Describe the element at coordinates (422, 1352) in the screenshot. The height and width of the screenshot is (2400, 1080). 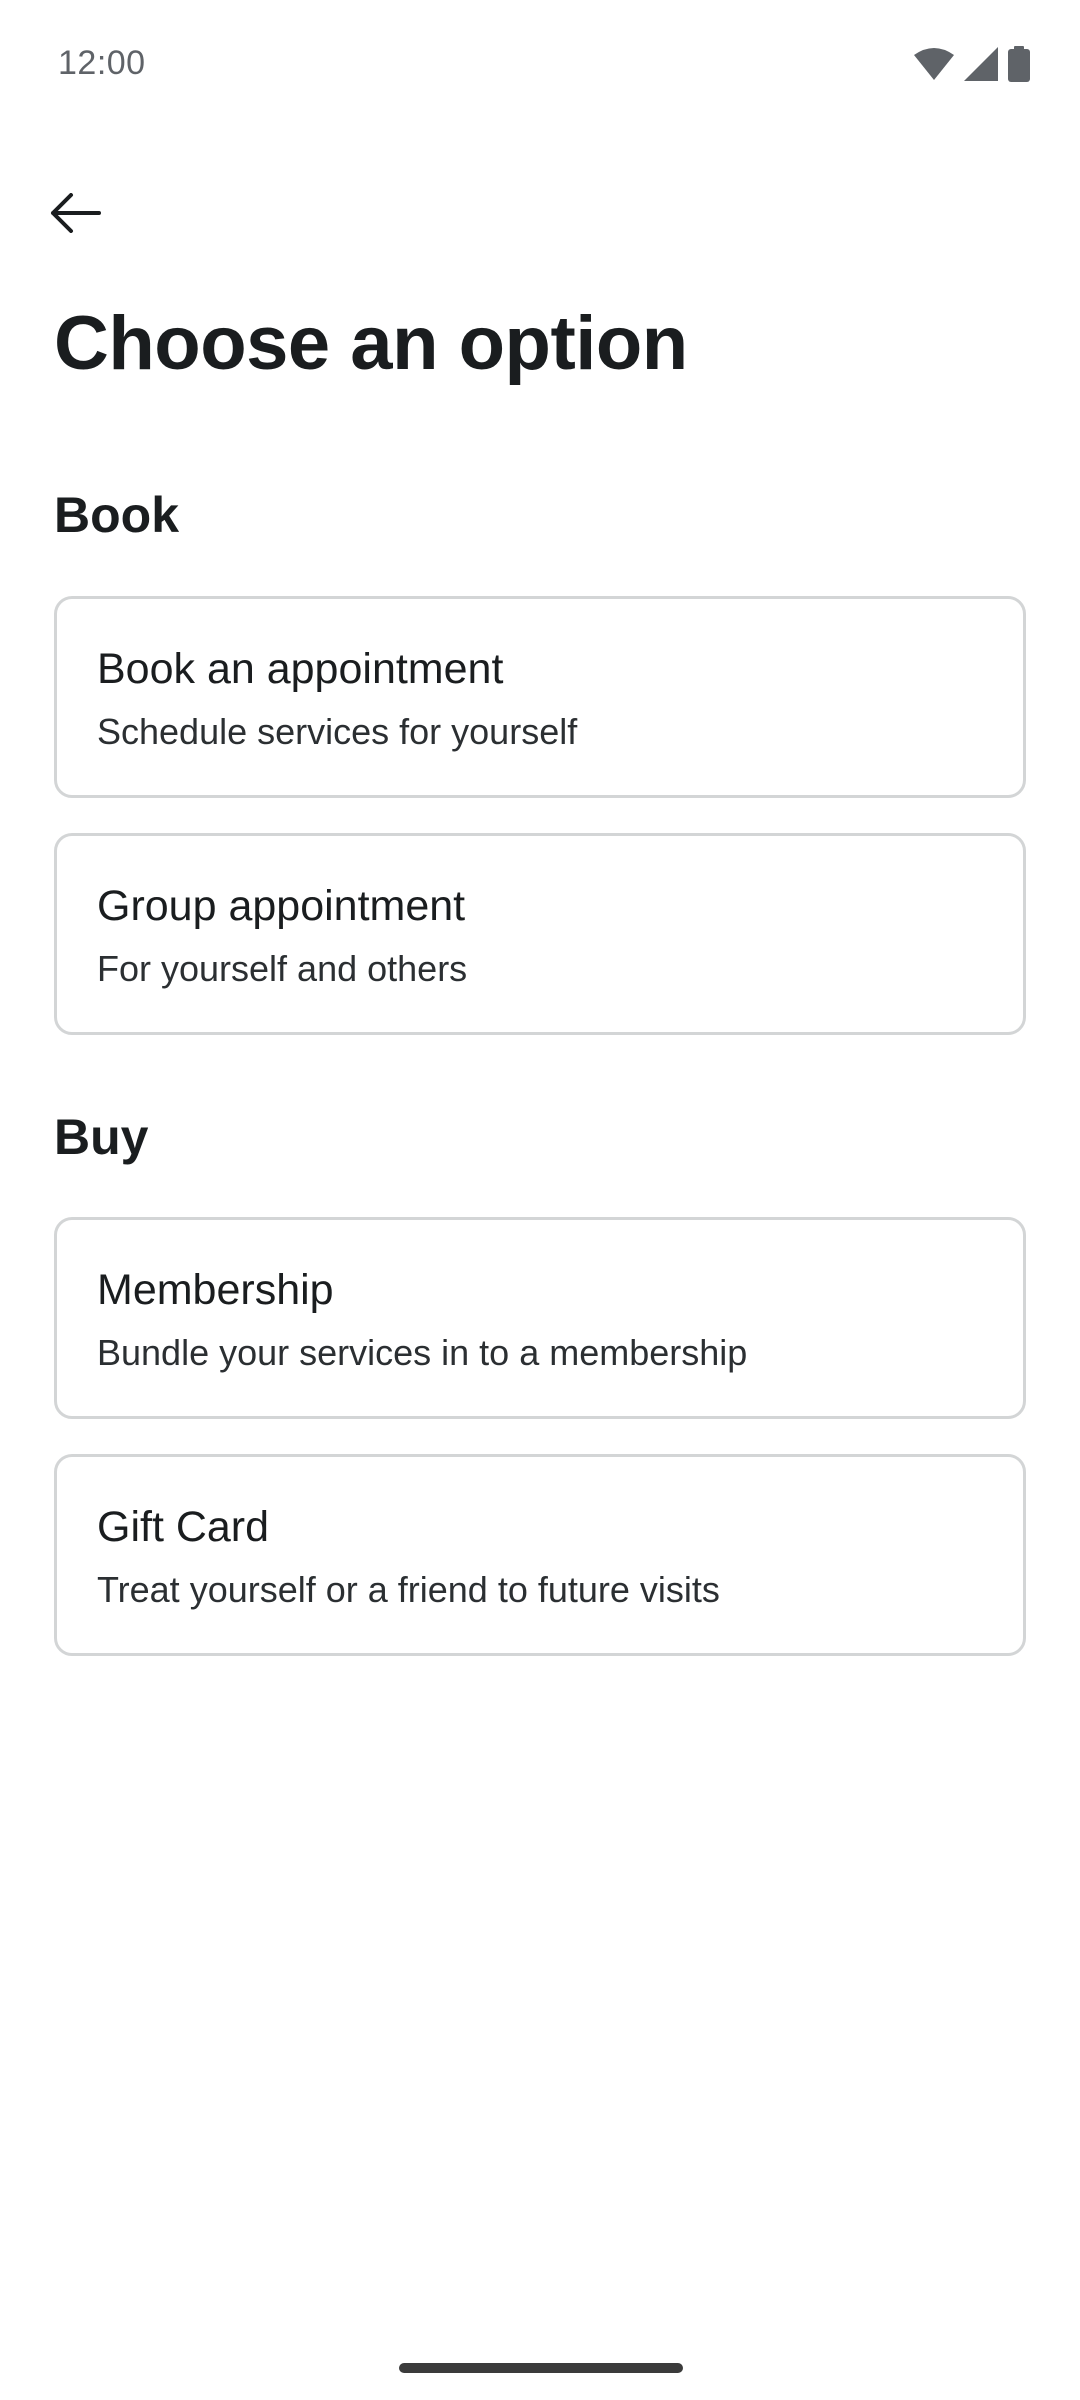
I see `option-subtitle: Bundle your services in to a membership` at that location.